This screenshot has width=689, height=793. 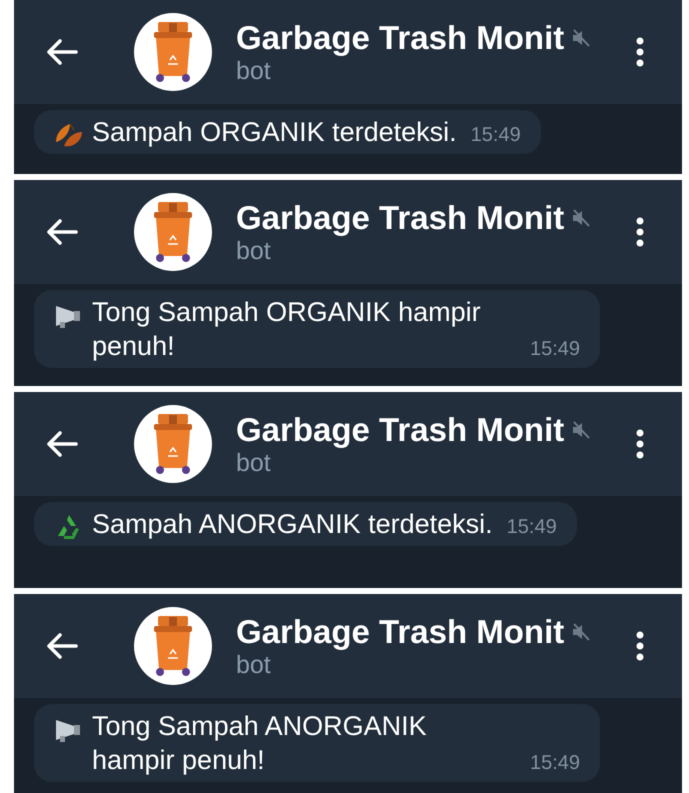 What do you see at coordinates (274, 132) in the screenshot?
I see `message-text: Sampah ORGANIK terdeteksi.` at bounding box center [274, 132].